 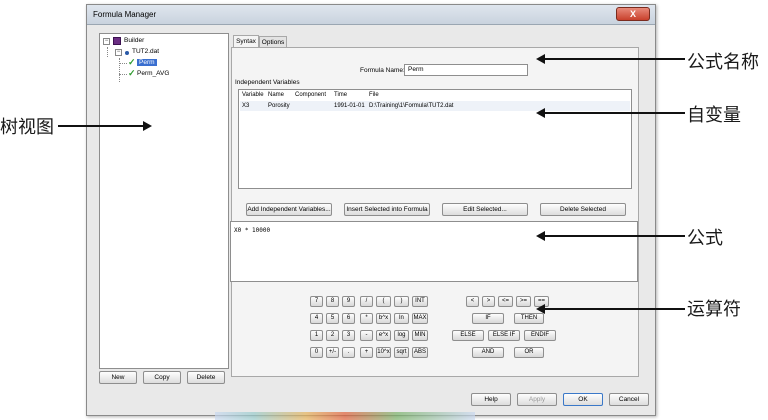 What do you see at coordinates (276, 95) in the screenshot?
I see `column-header: Name` at bounding box center [276, 95].